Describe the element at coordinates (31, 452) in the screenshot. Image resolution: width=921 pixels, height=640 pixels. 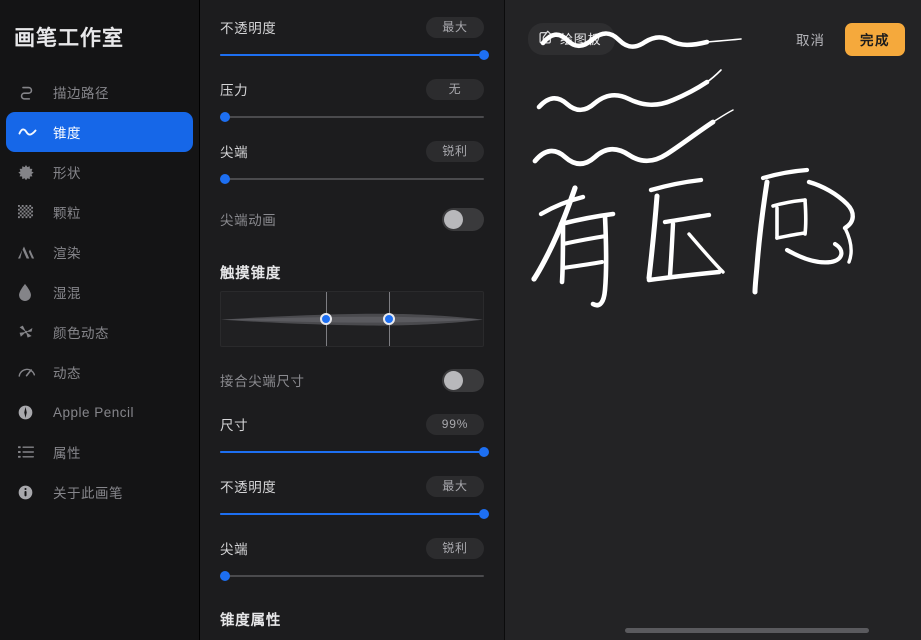
I see `properties-icon` at that location.